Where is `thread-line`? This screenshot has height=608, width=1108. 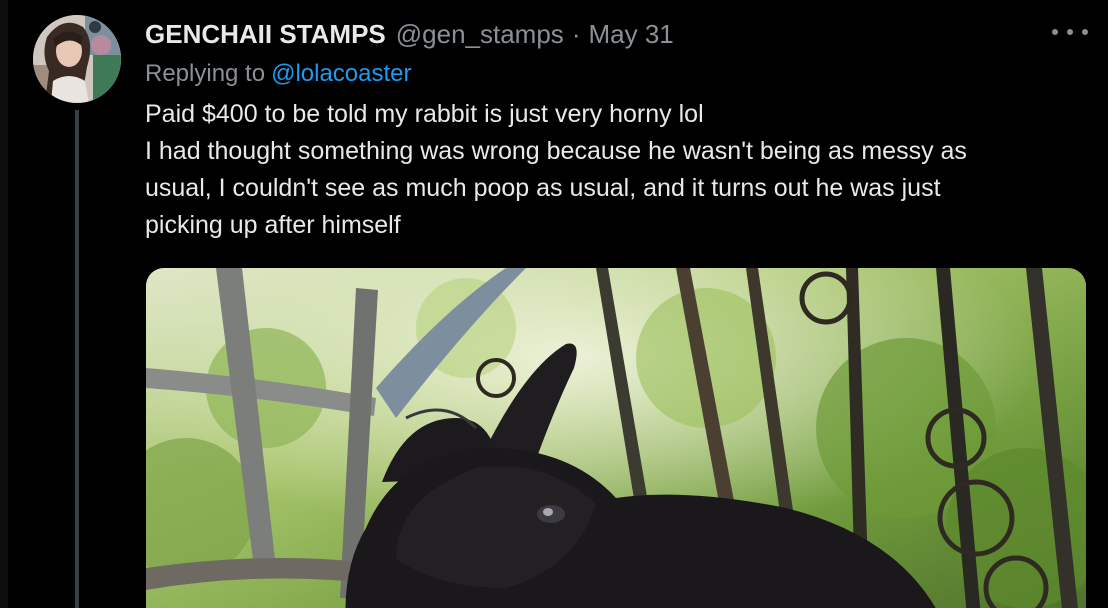
thread-line is located at coordinates (77, 359).